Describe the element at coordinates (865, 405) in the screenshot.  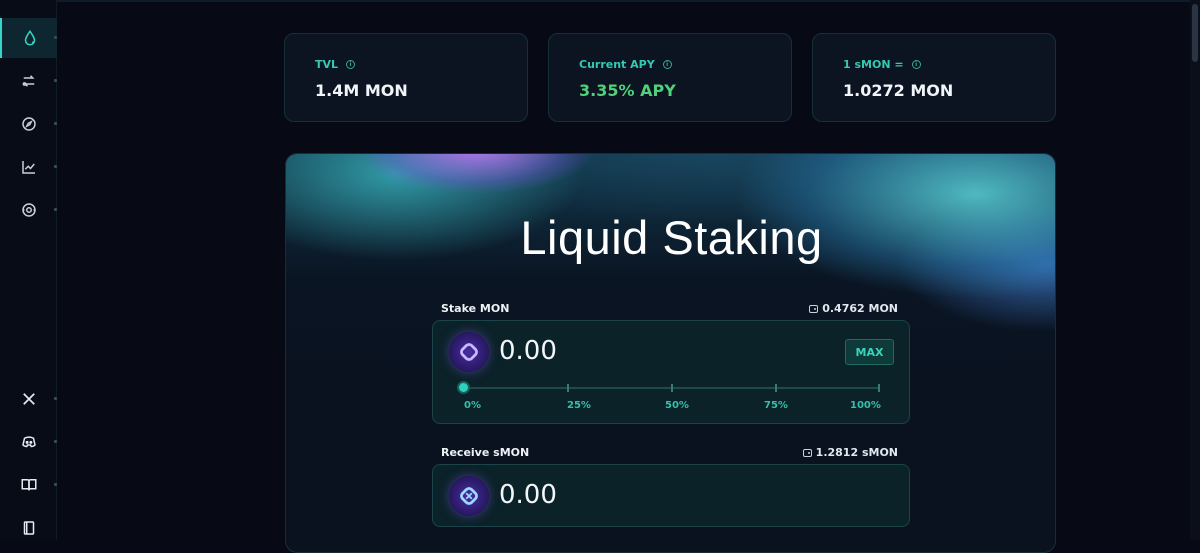
I see `slider-label-100: 100%` at that location.